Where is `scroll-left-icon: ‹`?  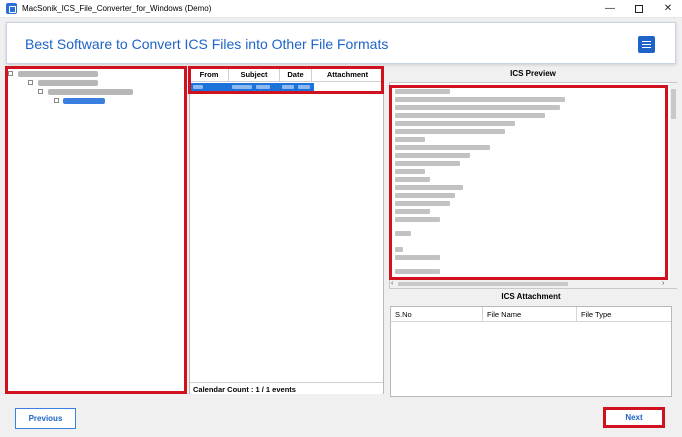 scroll-left-icon: ‹ is located at coordinates (392, 284).